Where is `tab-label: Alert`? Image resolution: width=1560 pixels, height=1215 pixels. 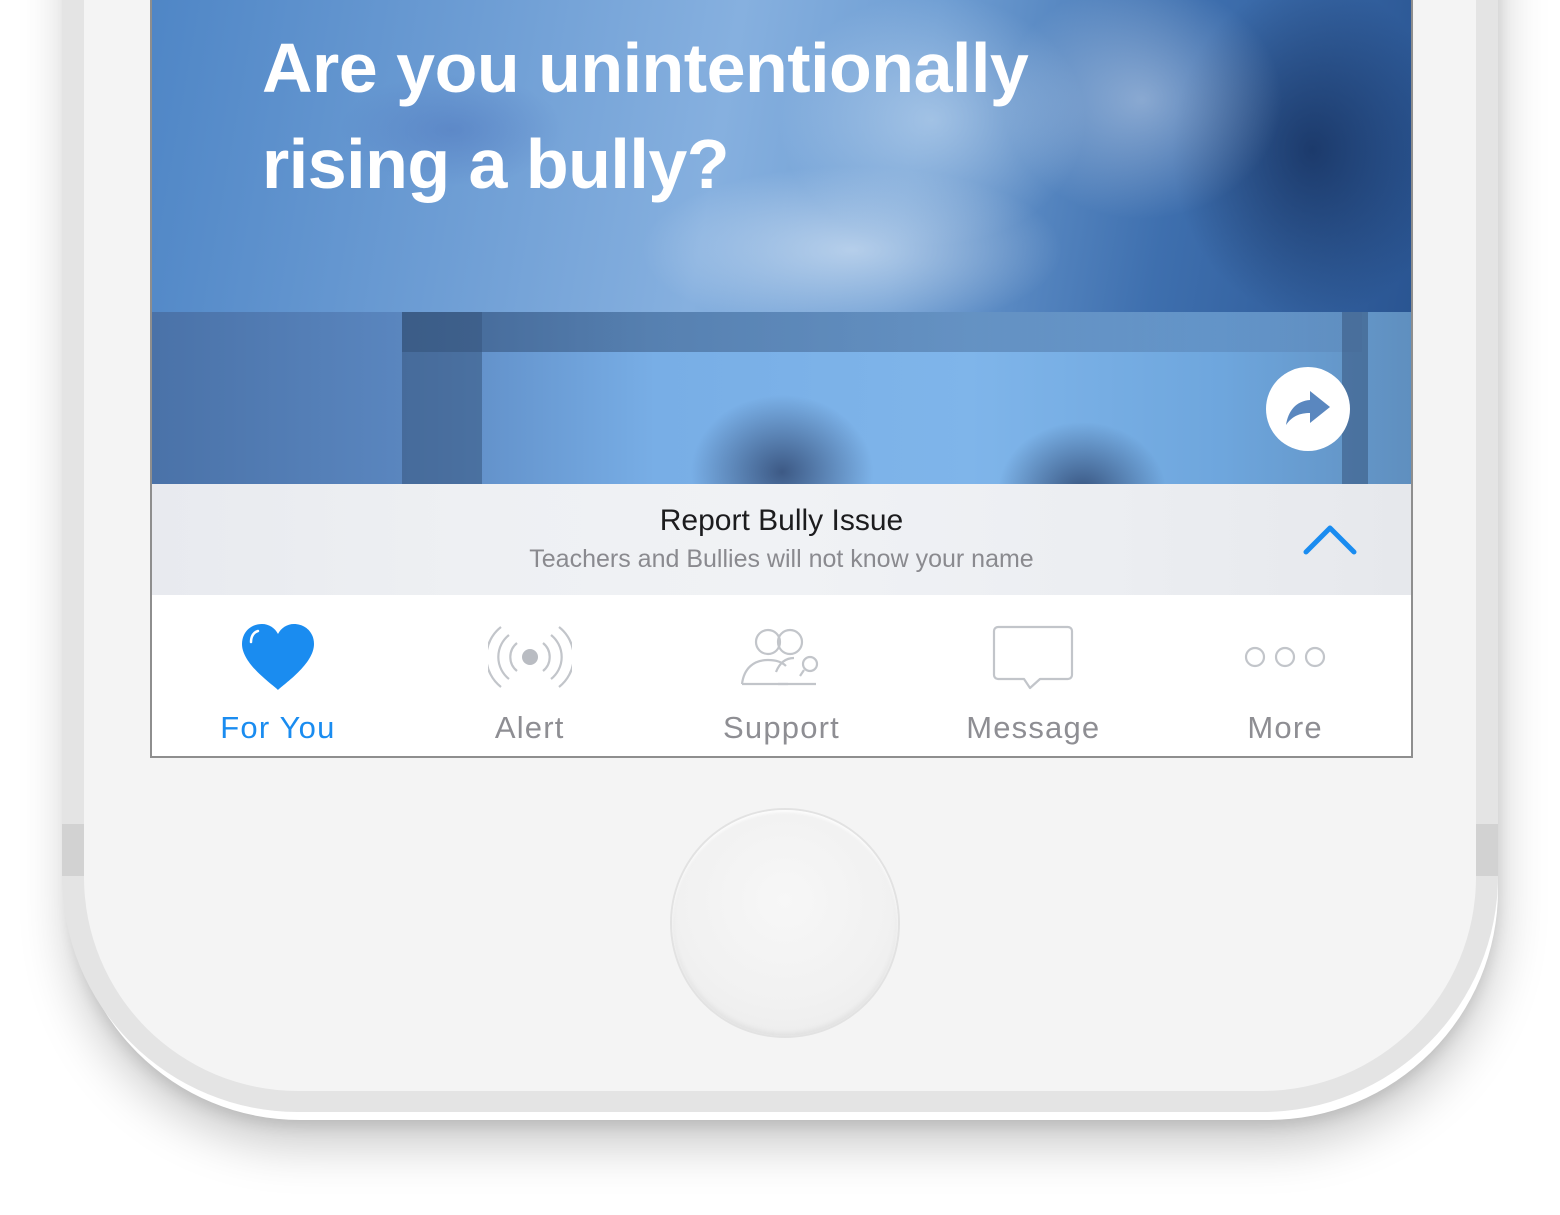 tab-label: Alert is located at coordinates (529, 727).